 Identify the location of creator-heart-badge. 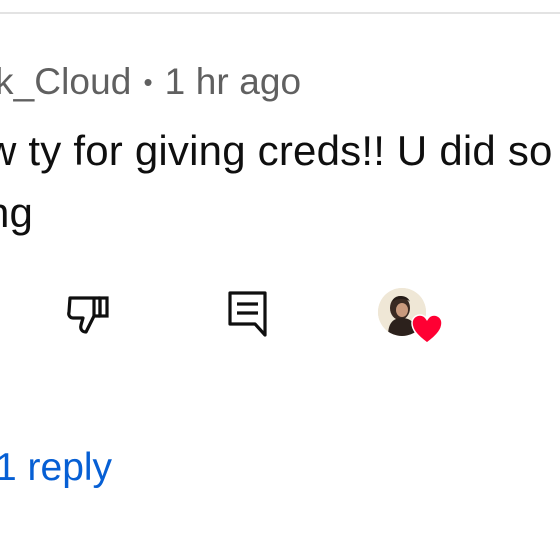
(410, 317).